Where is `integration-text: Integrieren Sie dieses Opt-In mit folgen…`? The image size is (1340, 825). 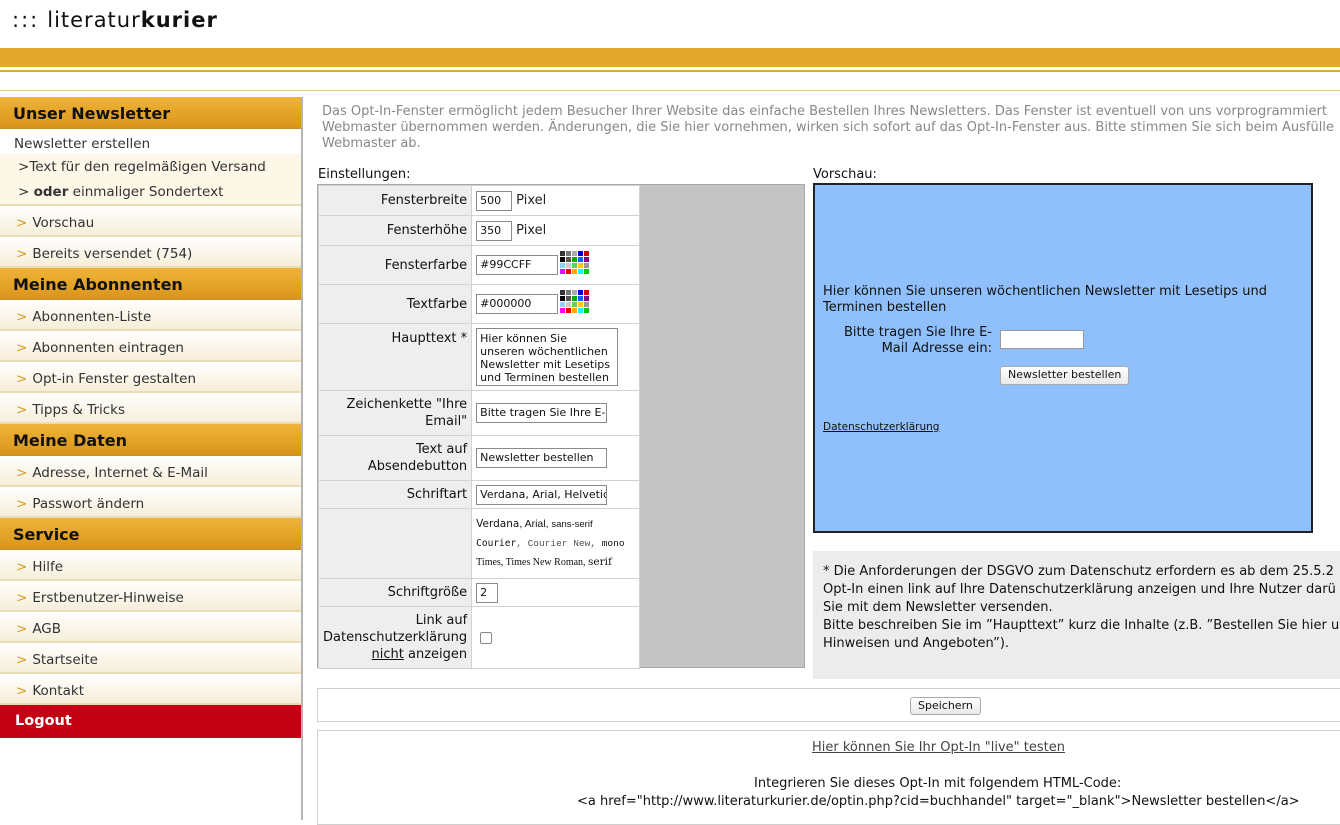
integration-text: Integrieren Sie dieses Opt-In mit folgen… is located at coordinates (938, 783).